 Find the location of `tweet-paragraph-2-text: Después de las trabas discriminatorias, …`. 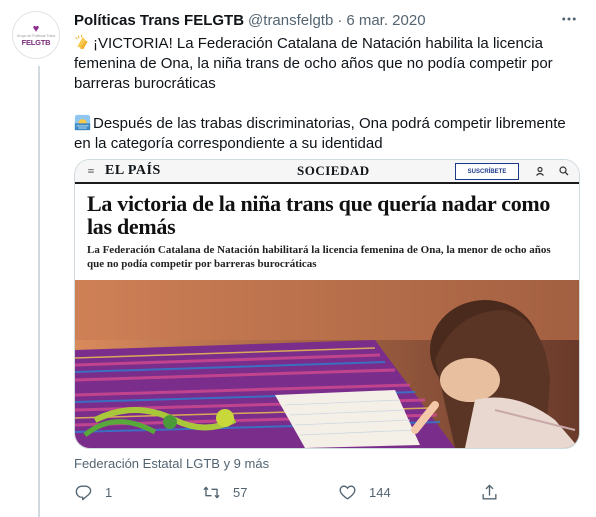

tweet-paragraph-2-text: Después de las trabas discriminatorias, … is located at coordinates (320, 133).